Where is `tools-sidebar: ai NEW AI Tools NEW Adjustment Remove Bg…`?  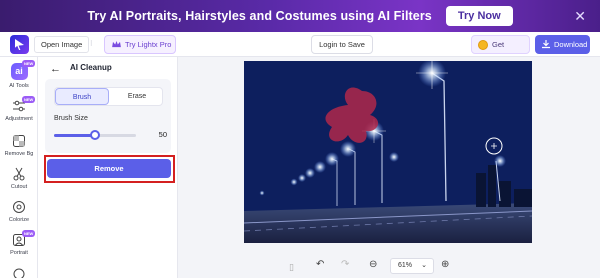
tools-sidebar: ai NEW AI Tools NEW Adjustment Remove Bg… is located at coordinates (19, 167).